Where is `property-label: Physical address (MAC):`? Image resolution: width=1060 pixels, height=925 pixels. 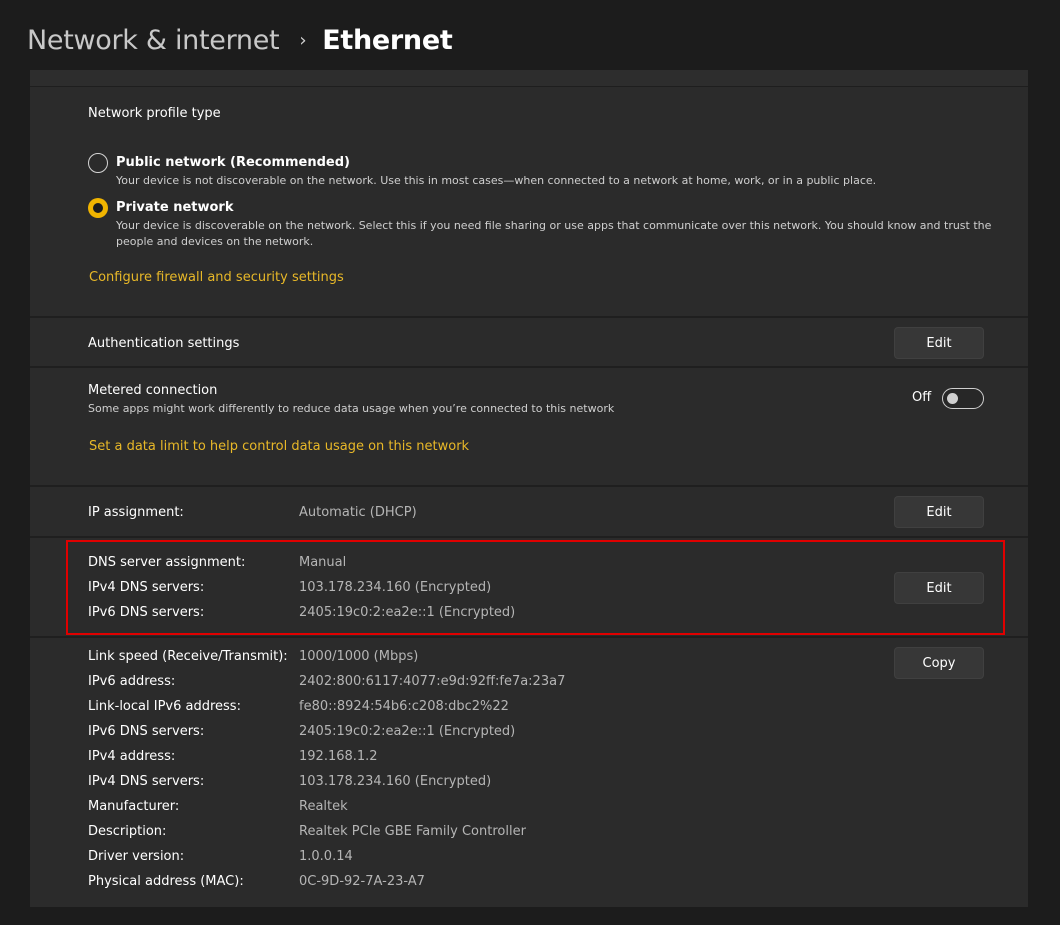
property-label: Physical address (MAC): is located at coordinates (166, 881).